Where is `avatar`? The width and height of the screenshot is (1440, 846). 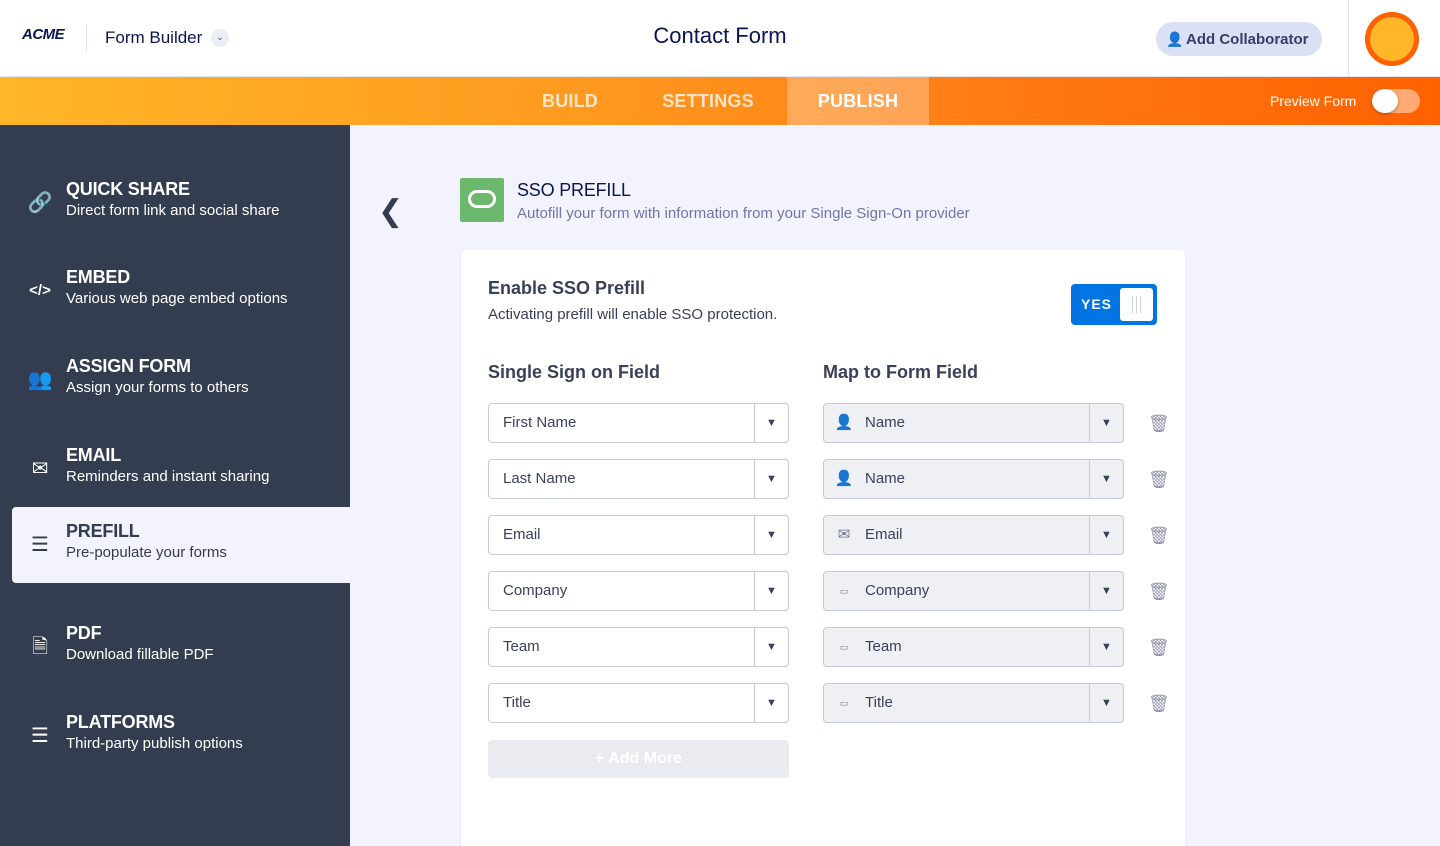
avatar is located at coordinates (1392, 39).